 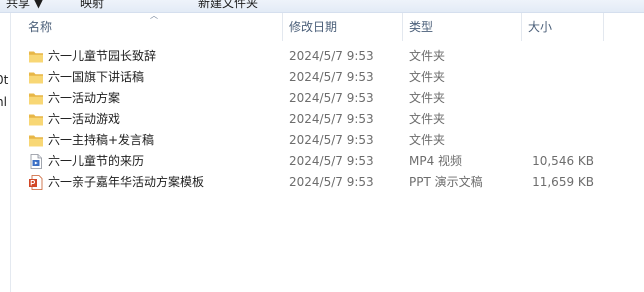 I want to click on column-header-date: 修改日期, so click(x=343, y=27).